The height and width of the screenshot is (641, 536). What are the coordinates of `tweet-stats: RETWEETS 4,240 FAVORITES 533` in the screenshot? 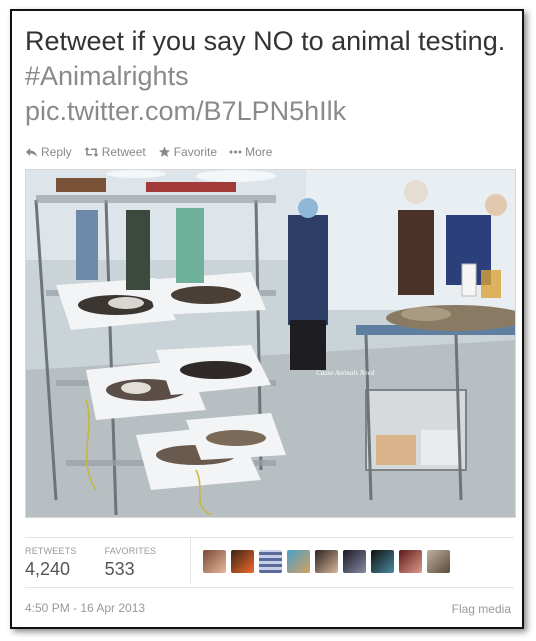 It's located at (104, 562).